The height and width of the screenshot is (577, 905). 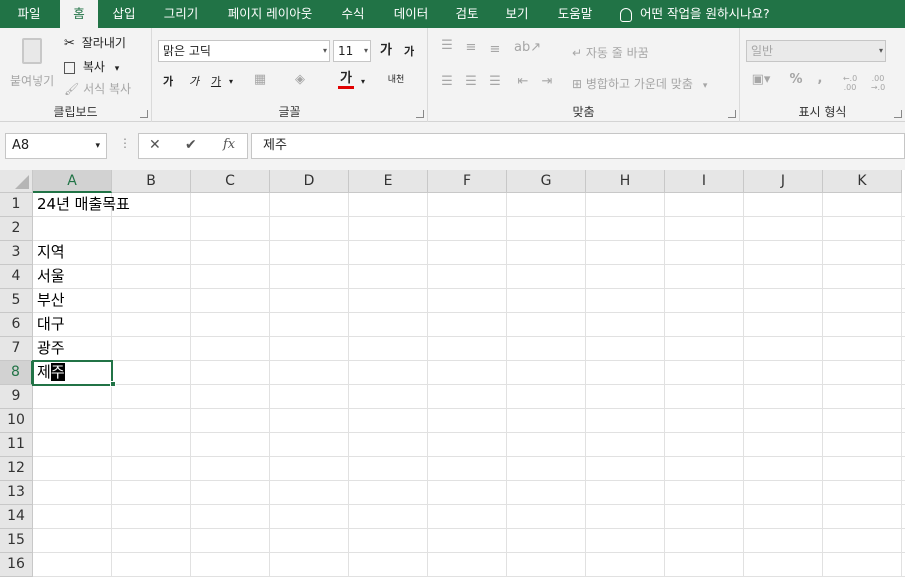 I want to click on row-header-6: 6, so click(x=16, y=325).